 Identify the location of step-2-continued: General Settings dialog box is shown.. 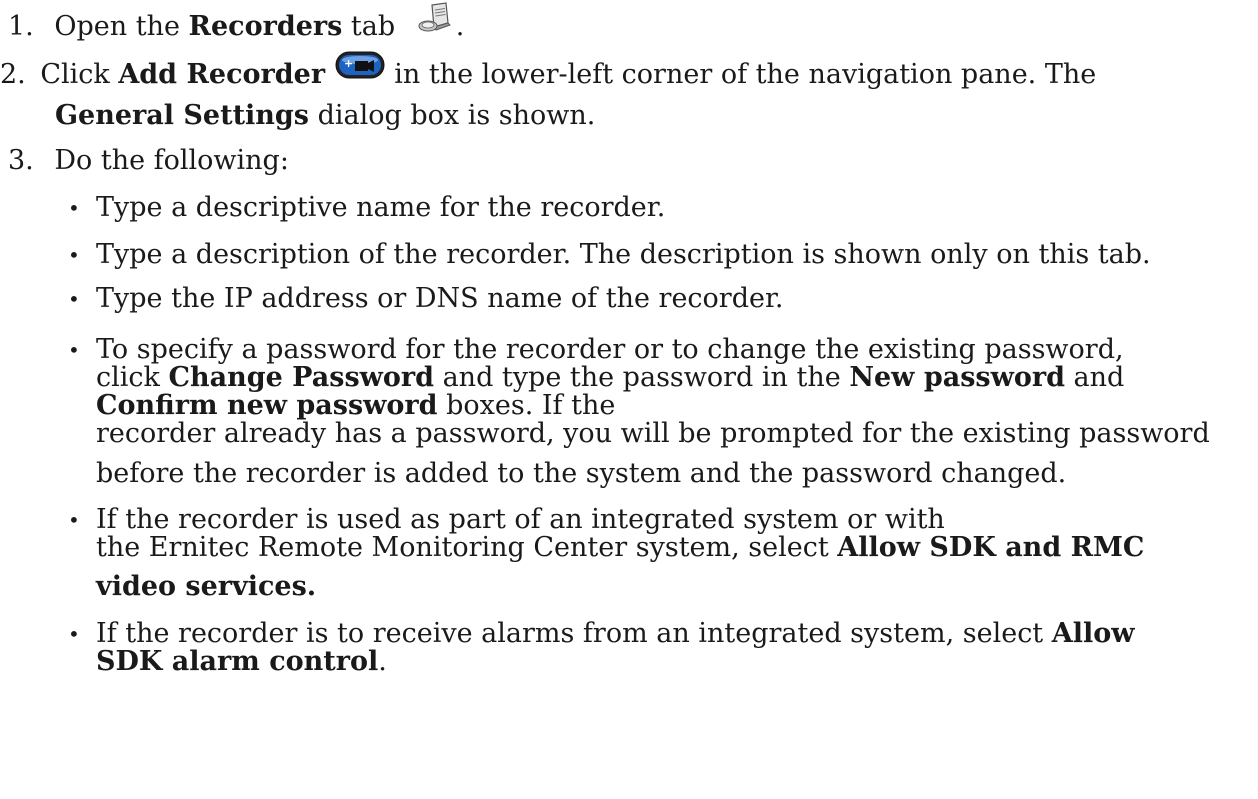
(325, 116).